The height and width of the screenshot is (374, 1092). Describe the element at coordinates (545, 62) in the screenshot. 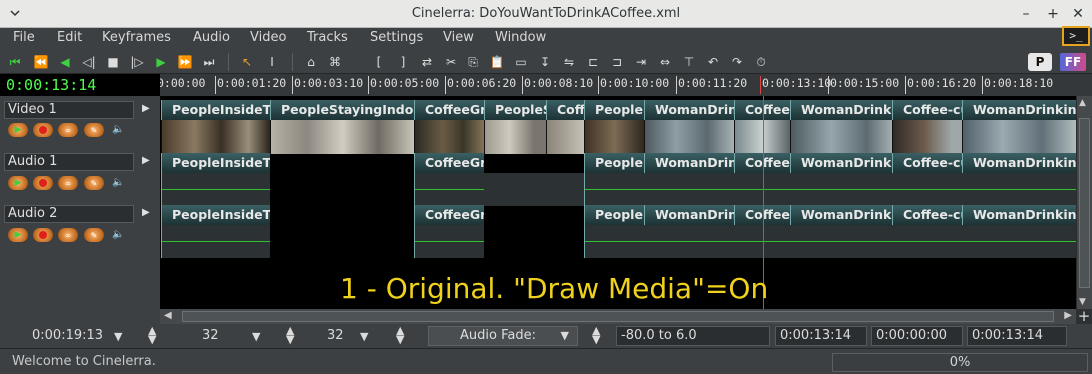

I see `splice-icon: ↧` at that location.